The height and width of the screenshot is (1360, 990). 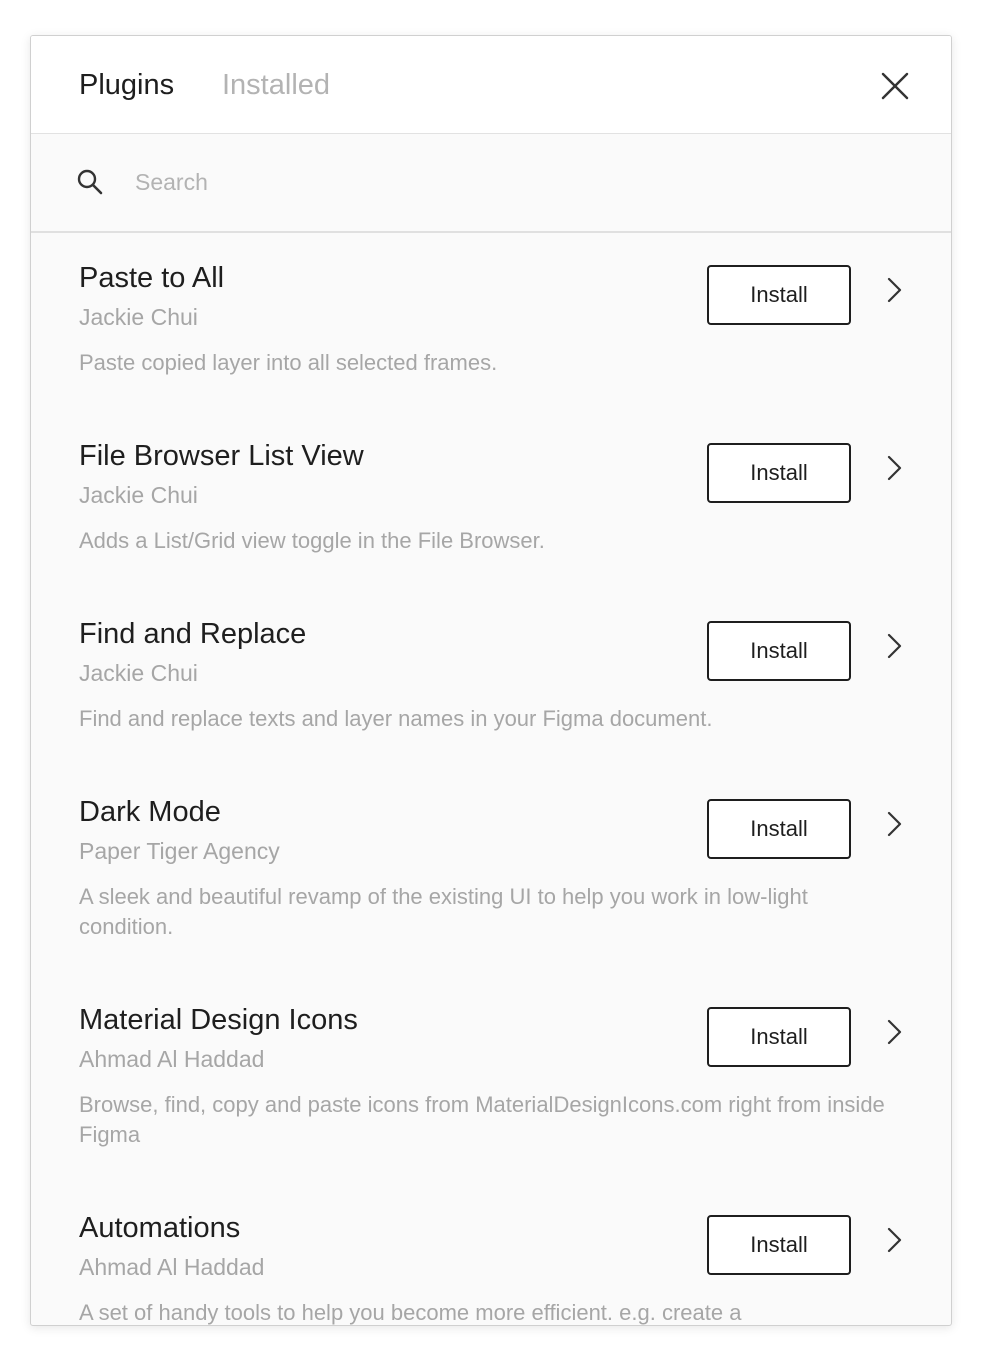 I want to click on close-icon, so click(x=895, y=86).